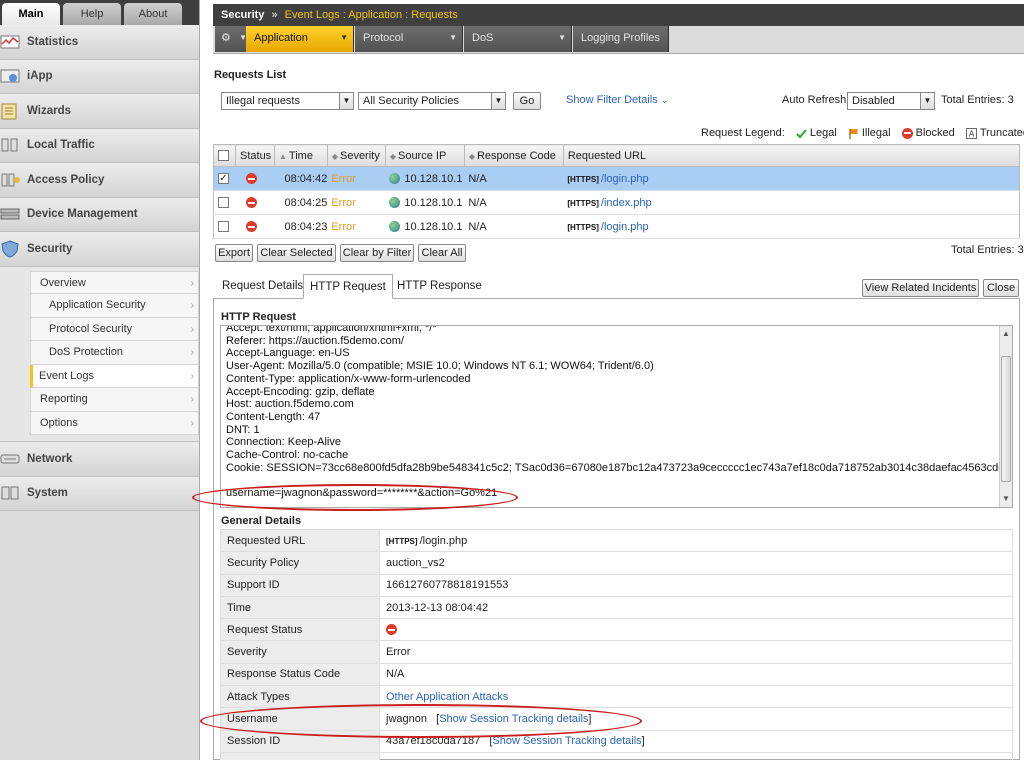 This screenshot has width=1024, height=760. I want to click on close-button: Close, so click(1001, 288).